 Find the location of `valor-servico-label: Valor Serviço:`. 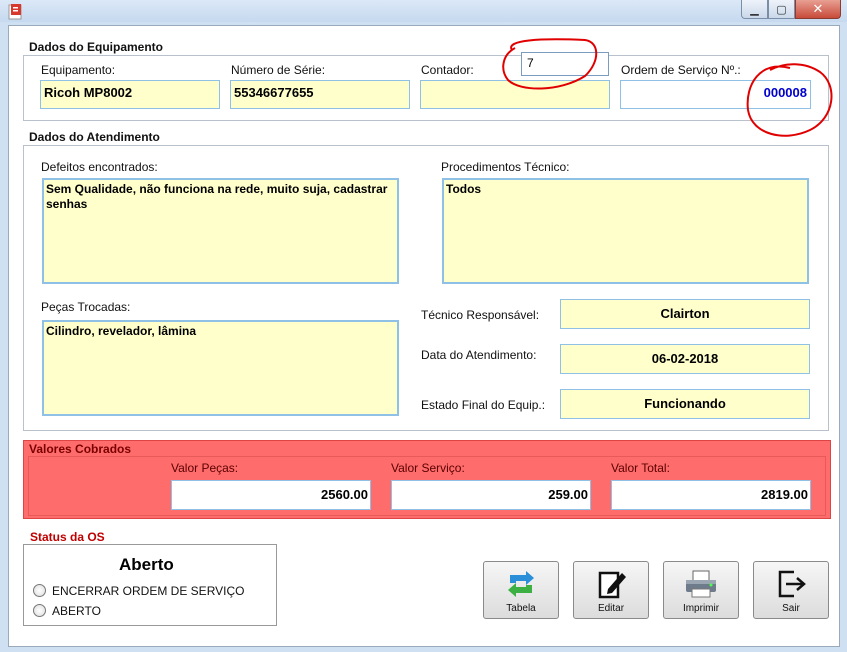

valor-servico-label: Valor Serviço: is located at coordinates (428, 468).